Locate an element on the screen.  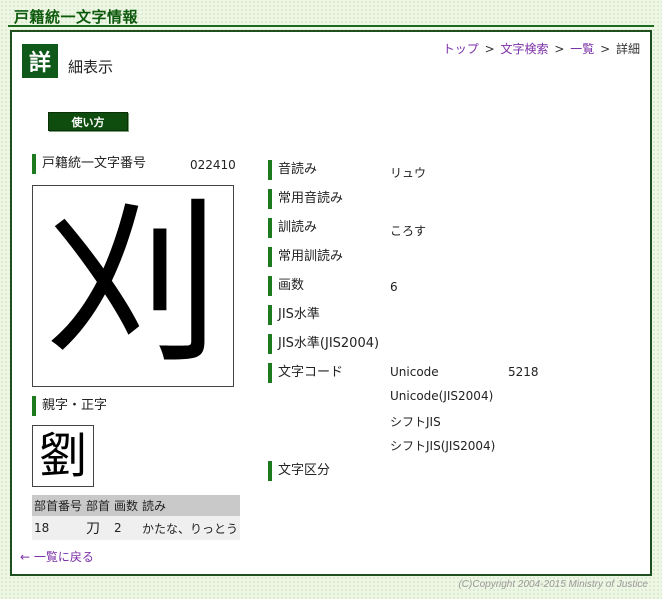
parent-glyph-image: 劉 is located at coordinates (63, 456).